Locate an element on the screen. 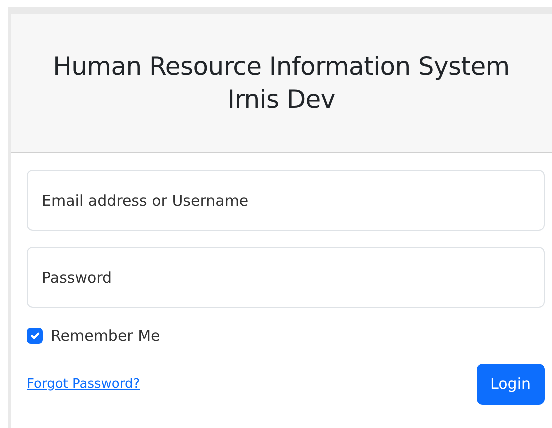  remember-label: Remember Me is located at coordinates (105, 336).